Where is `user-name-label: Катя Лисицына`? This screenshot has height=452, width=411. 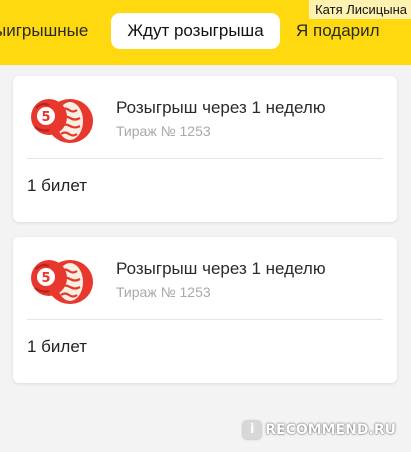
user-name-label: Катя Лисицына is located at coordinates (360, 9).